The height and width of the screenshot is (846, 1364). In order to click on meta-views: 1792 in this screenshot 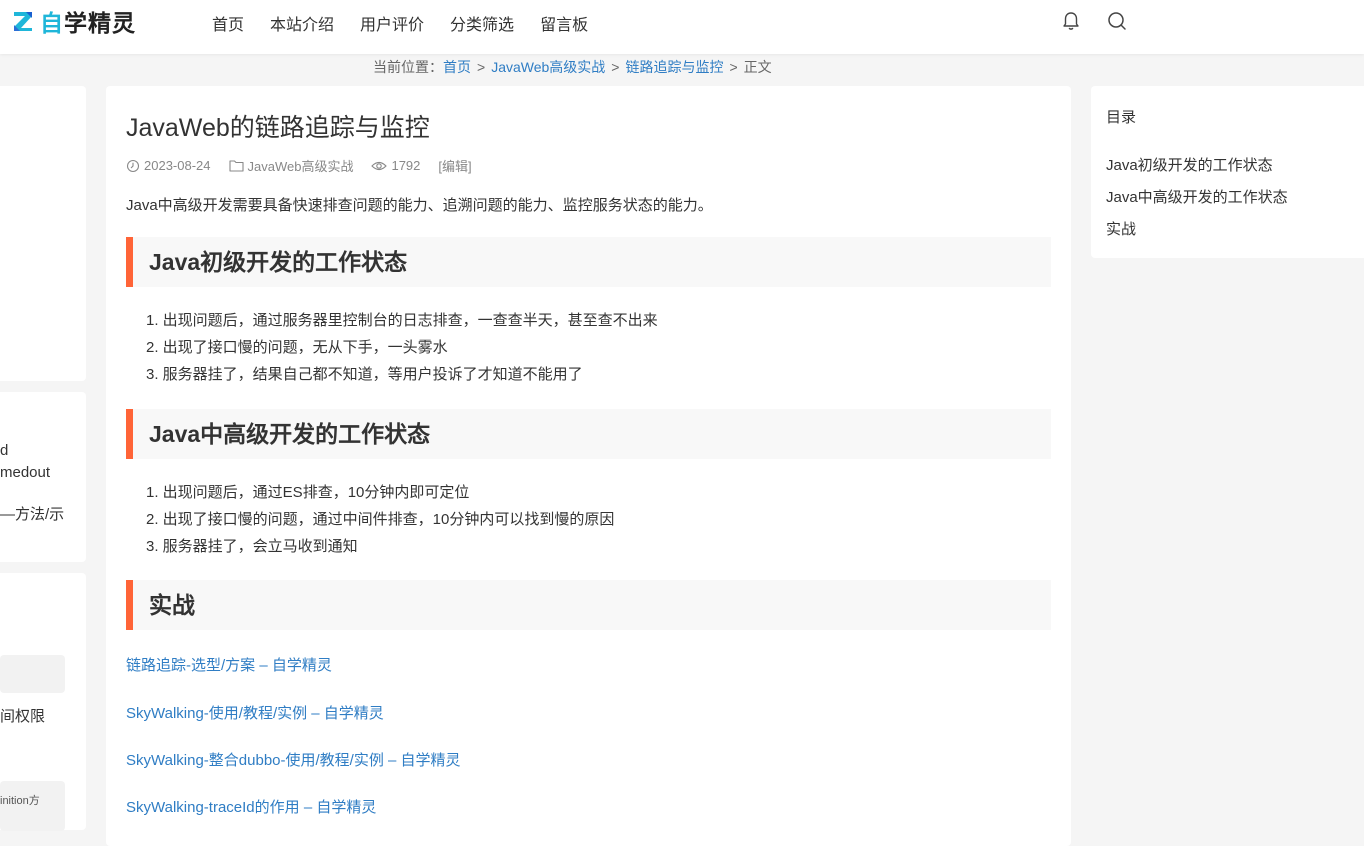, I will do `click(395, 165)`.